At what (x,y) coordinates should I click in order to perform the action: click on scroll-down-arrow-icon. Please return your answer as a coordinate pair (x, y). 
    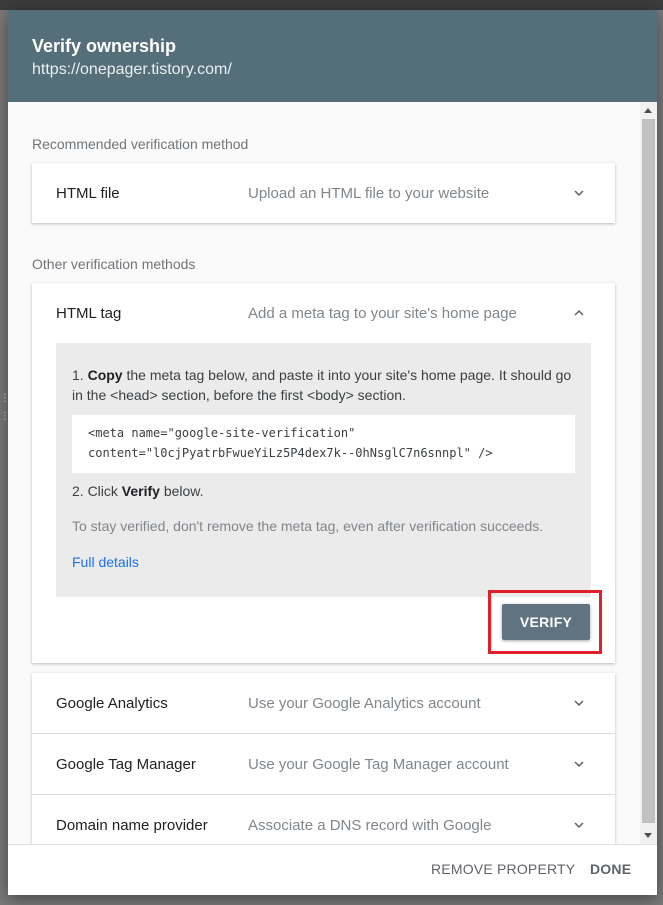
    Looking at the image, I should click on (648, 835).